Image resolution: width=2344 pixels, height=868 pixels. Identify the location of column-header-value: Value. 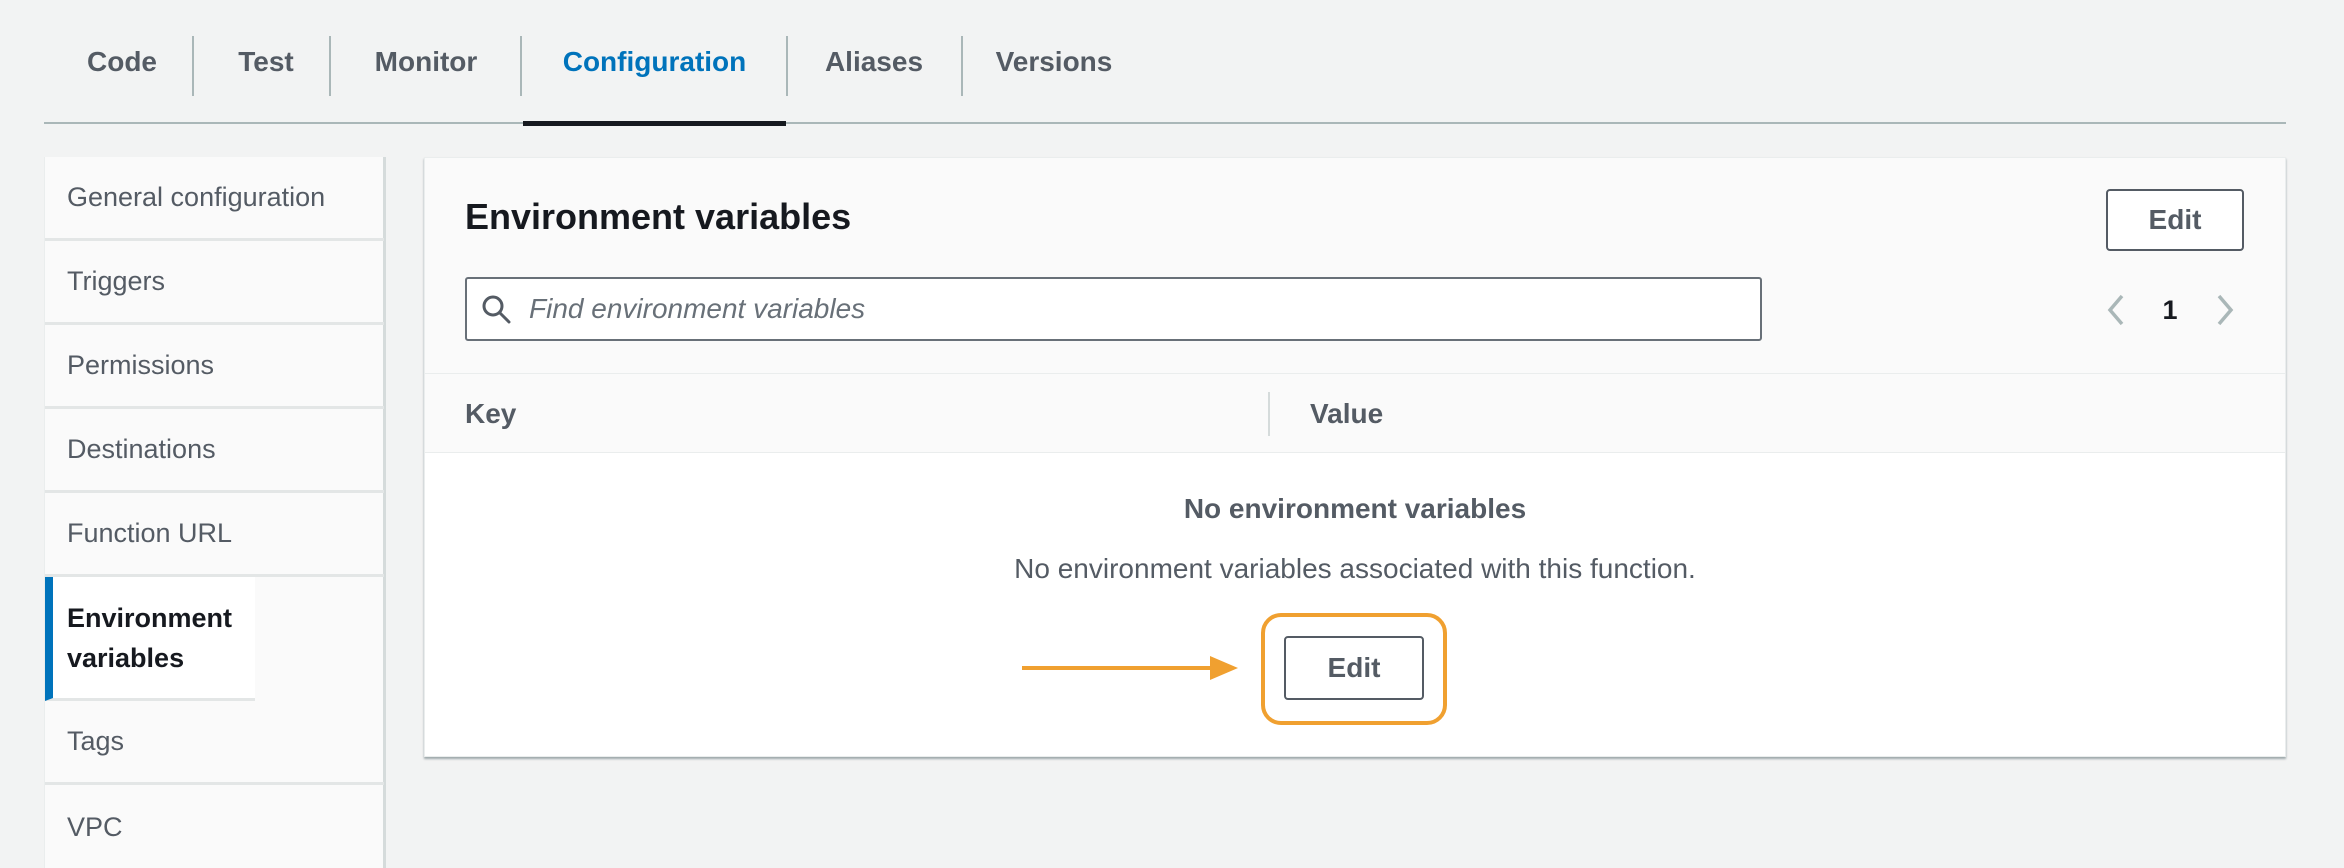
(1346, 414).